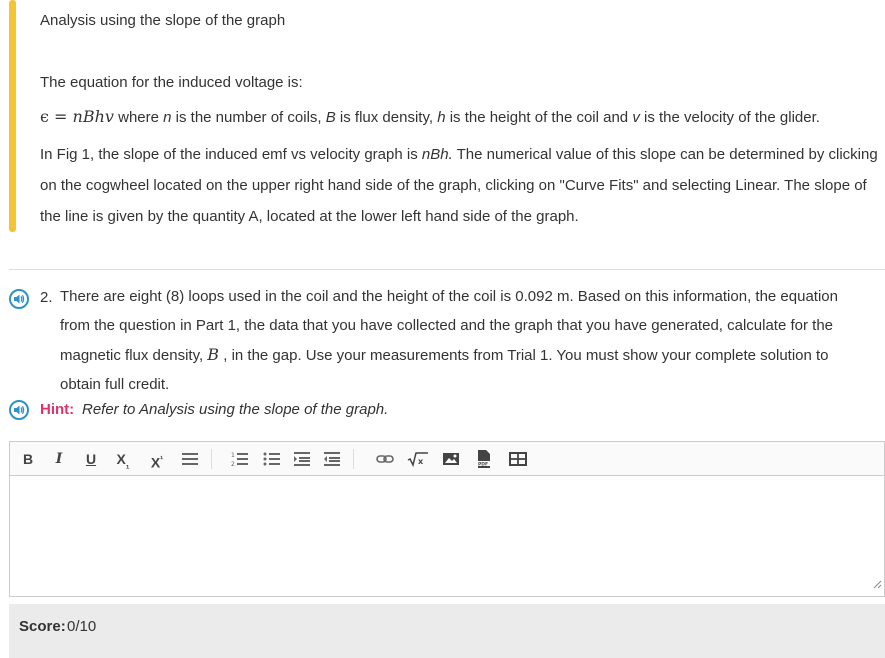 Image resolution: width=885 pixels, height=658 pixels. What do you see at coordinates (233, 455) in the screenshot?
I see `svg-text: 1` at bounding box center [233, 455].